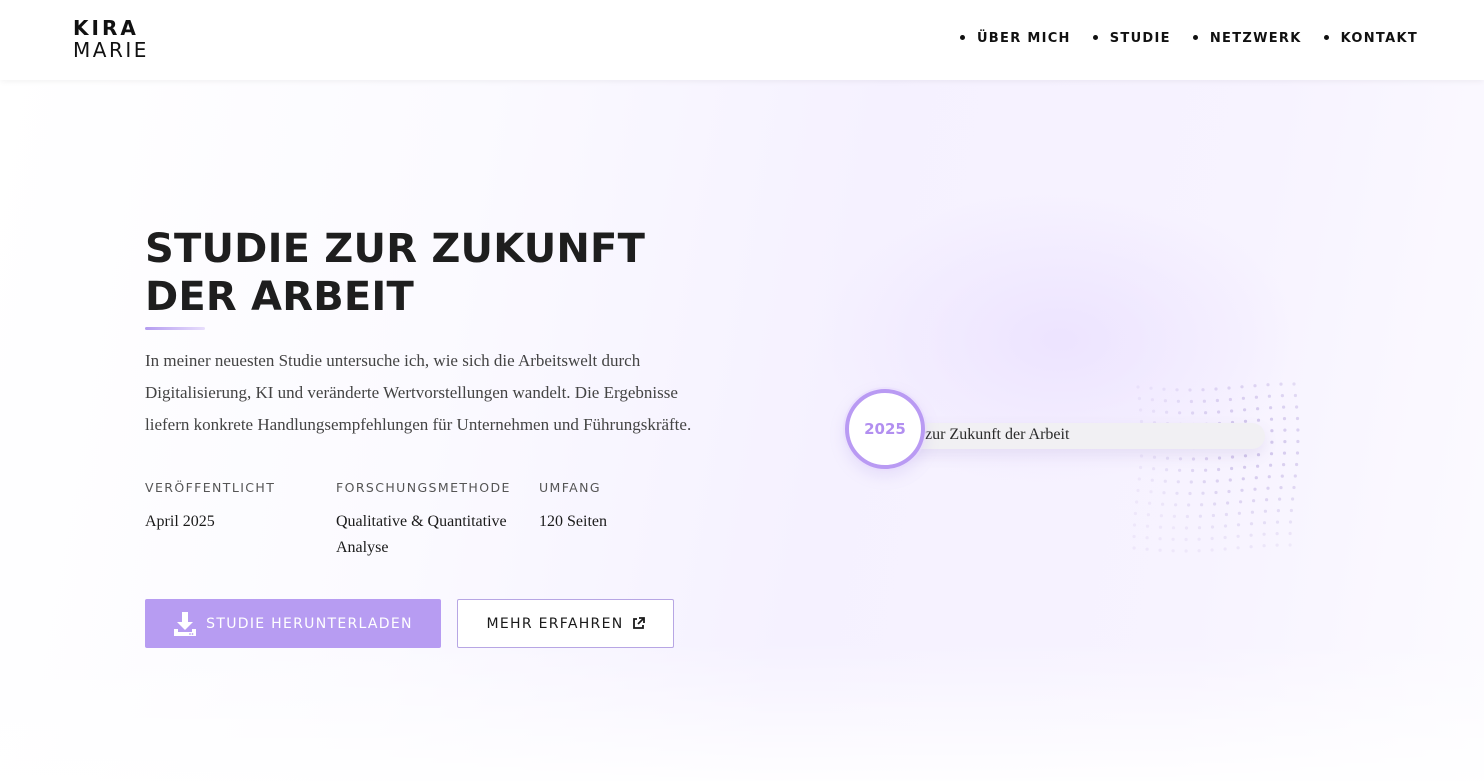 This screenshot has height=781, width=1484. I want to click on nav-label: STUDIE, so click(1140, 38).